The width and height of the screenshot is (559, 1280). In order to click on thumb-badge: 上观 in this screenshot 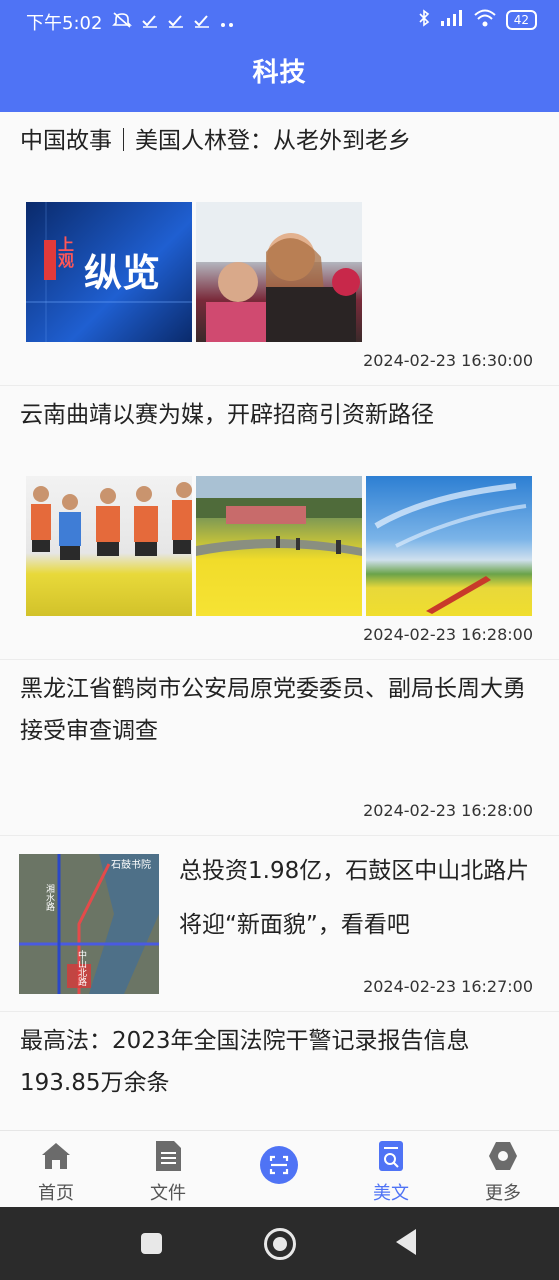, I will do `click(64, 252)`.